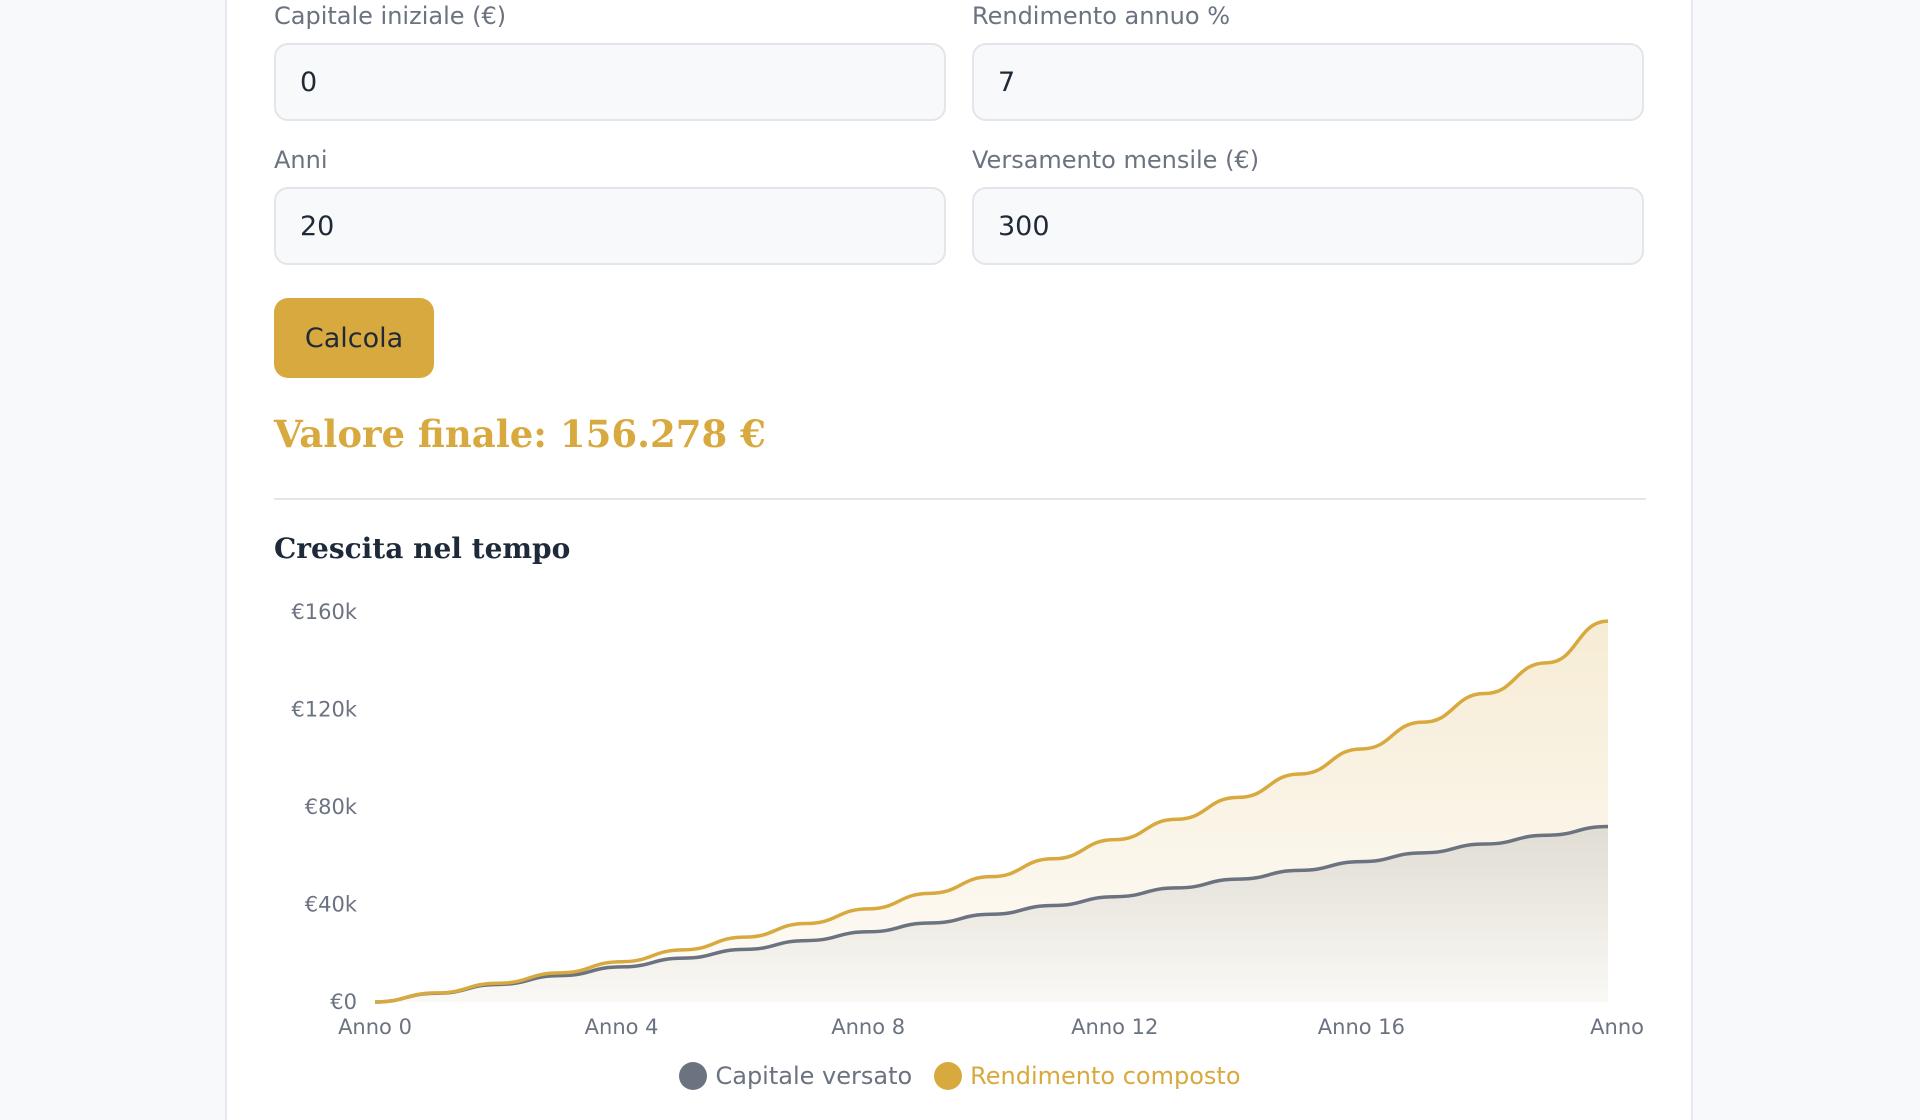 Image resolution: width=1920 pixels, height=1120 pixels. I want to click on legend-swatch-capitale-versato, so click(693, 1076).